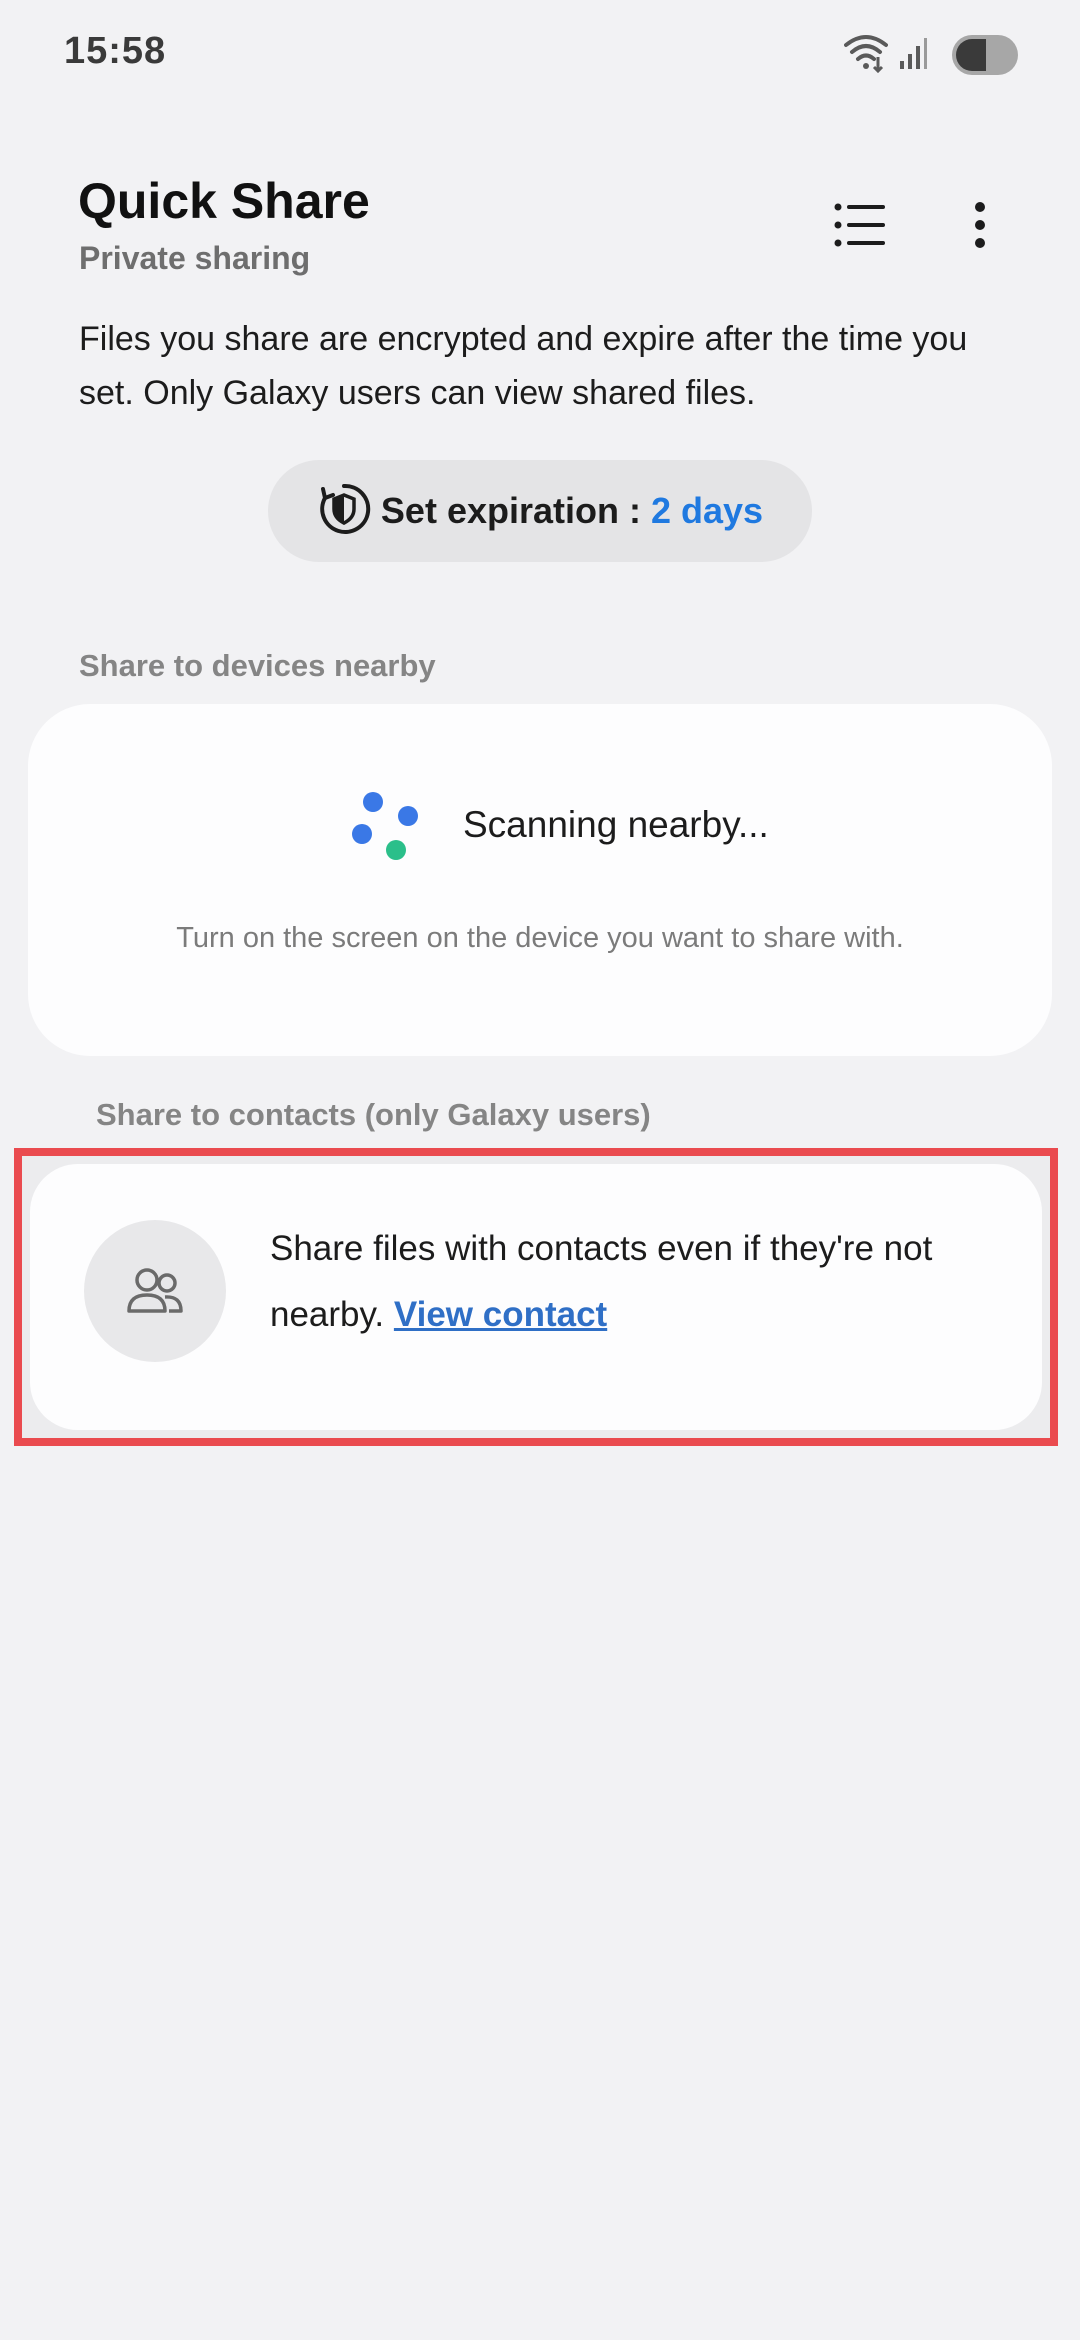 Image resolution: width=1080 pixels, height=2340 pixels. I want to click on list-button, so click(860, 225).